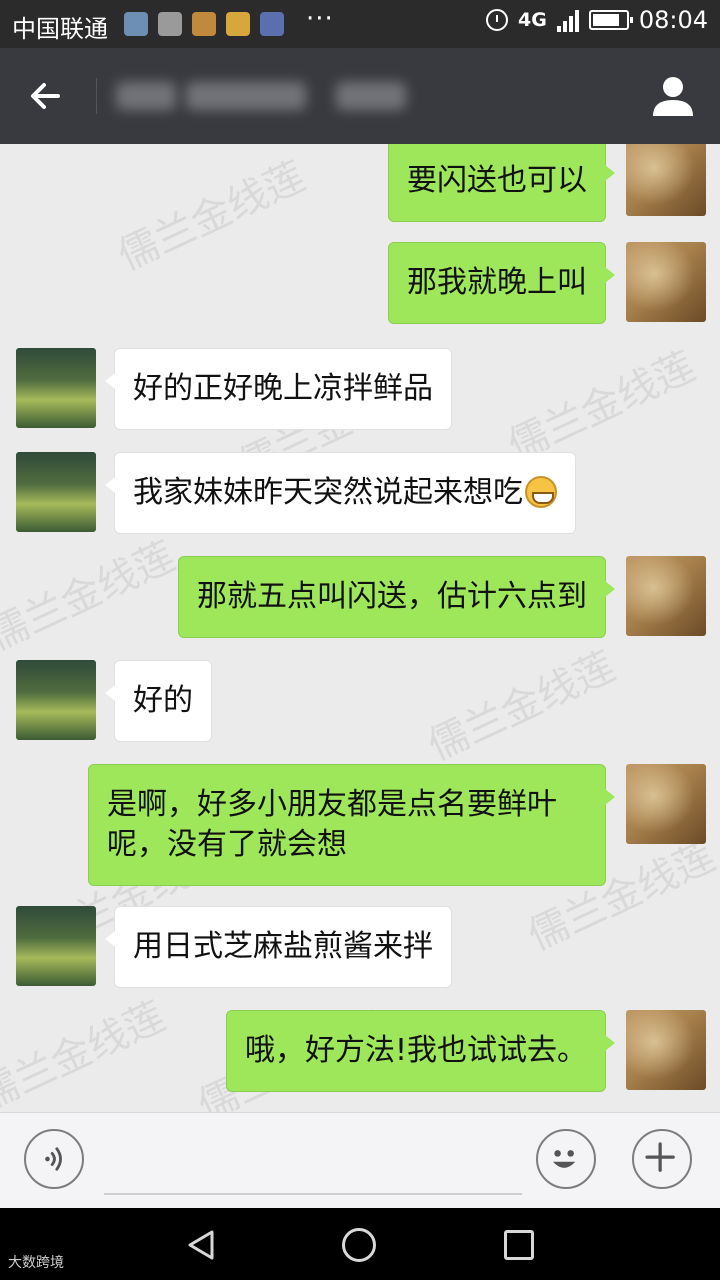  I want to click on contact-message-bubble: 用日式芝麻盐煎酱来拌, so click(278, 947).